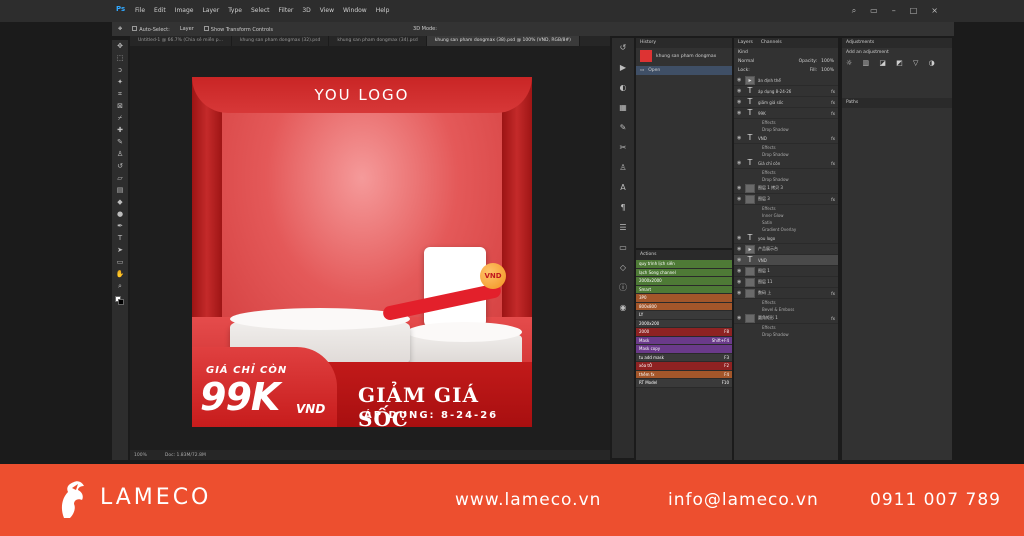 Image resolution: width=1024 pixels, height=536 pixels. Describe the element at coordinates (120, 130) in the screenshot. I see `healing-brush-icon: ✚` at that location.